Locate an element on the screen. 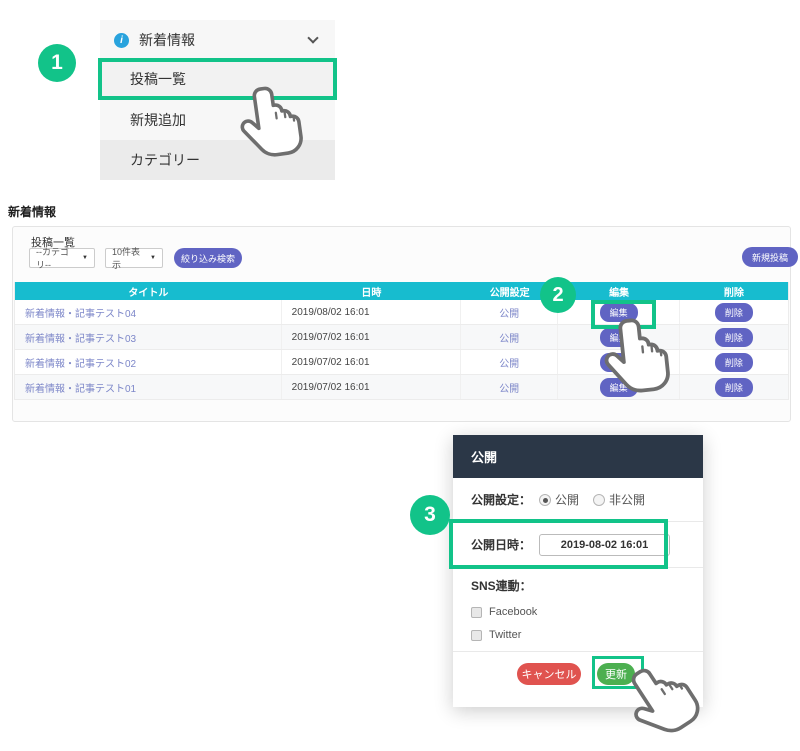  step-1-badge: 1 is located at coordinates (57, 63).